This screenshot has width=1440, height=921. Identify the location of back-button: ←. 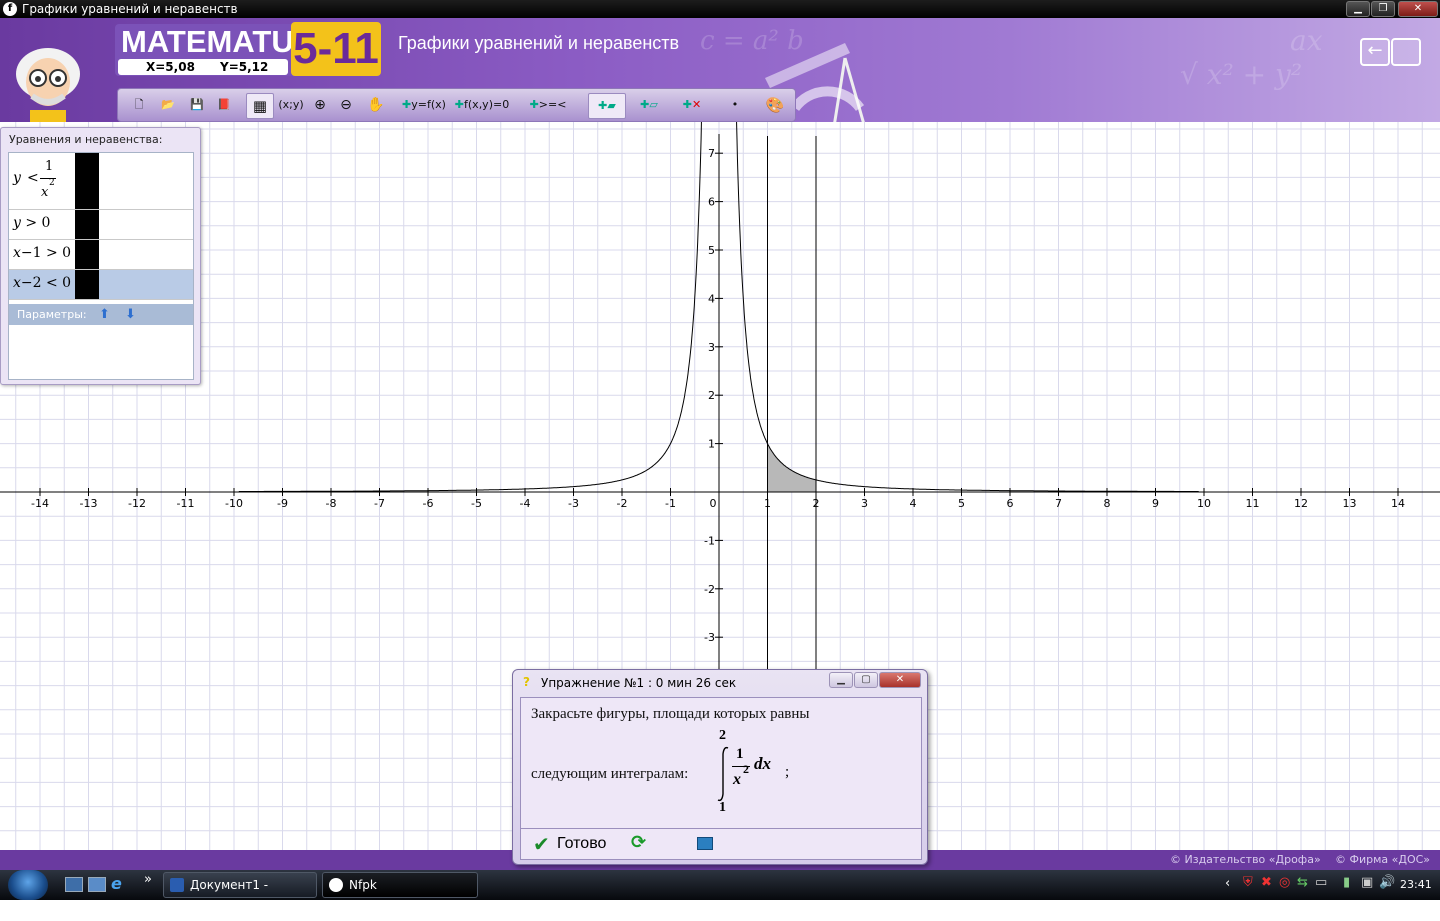
(1375, 52).